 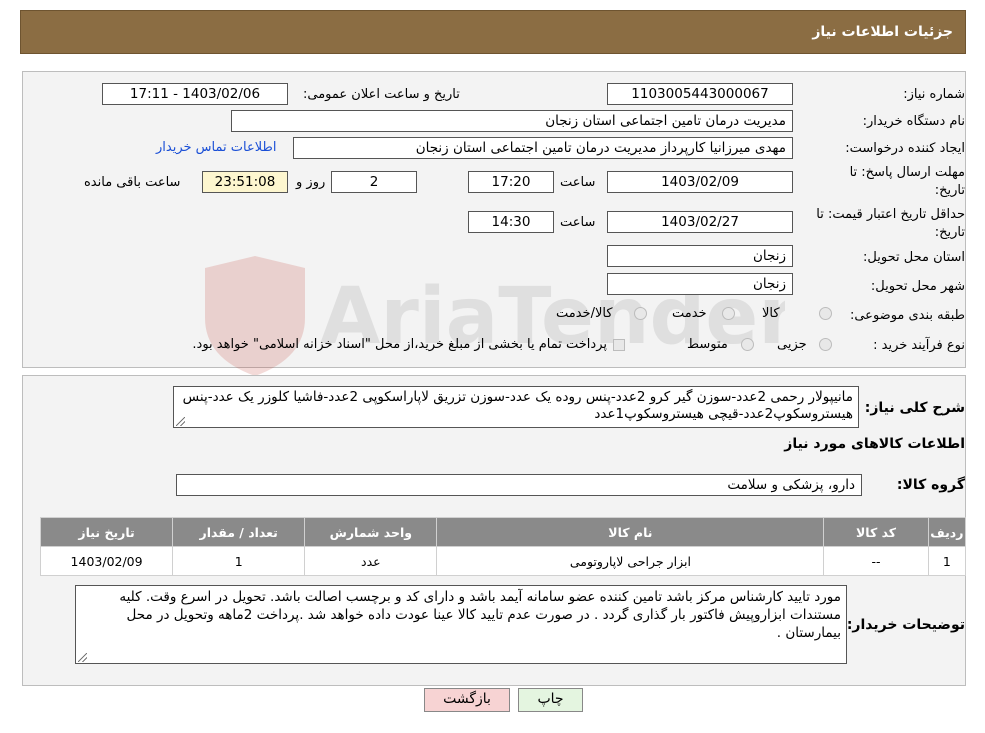 I want to click on process-radio-minor, so click(x=825, y=344).